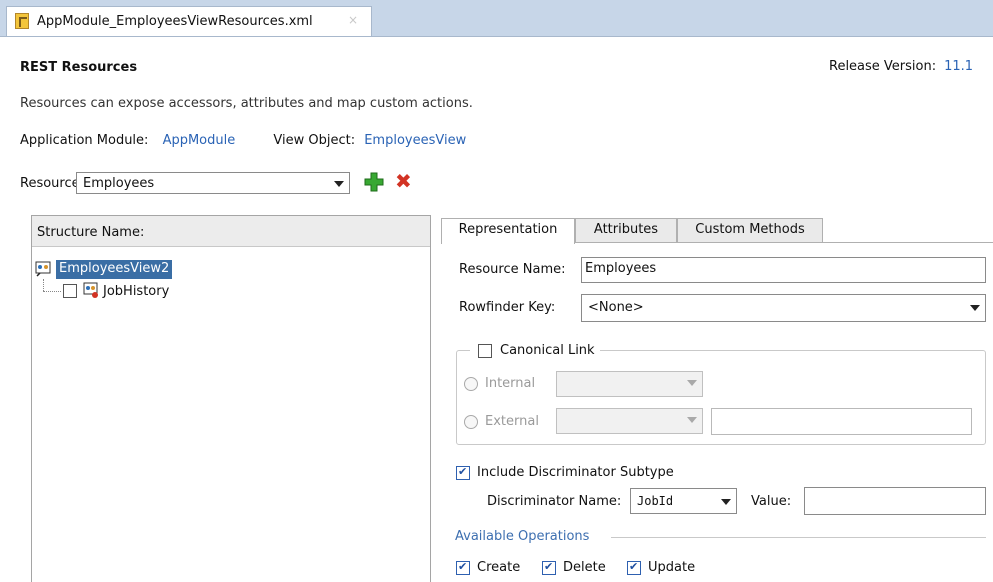  Describe the element at coordinates (175, 21) in the screenshot. I see `editor-tab-label: AppModule_EmployeesViewResources.xml` at that location.